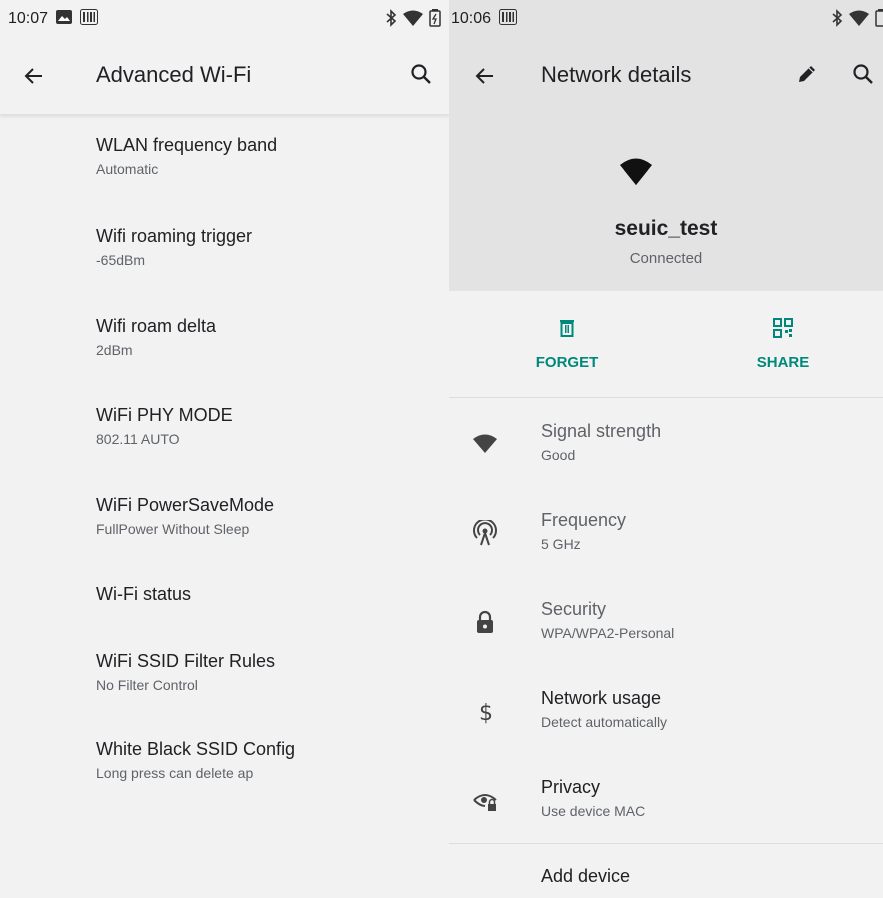 The image size is (883, 898). I want to click on qr-code-icon, so click(783, 328).